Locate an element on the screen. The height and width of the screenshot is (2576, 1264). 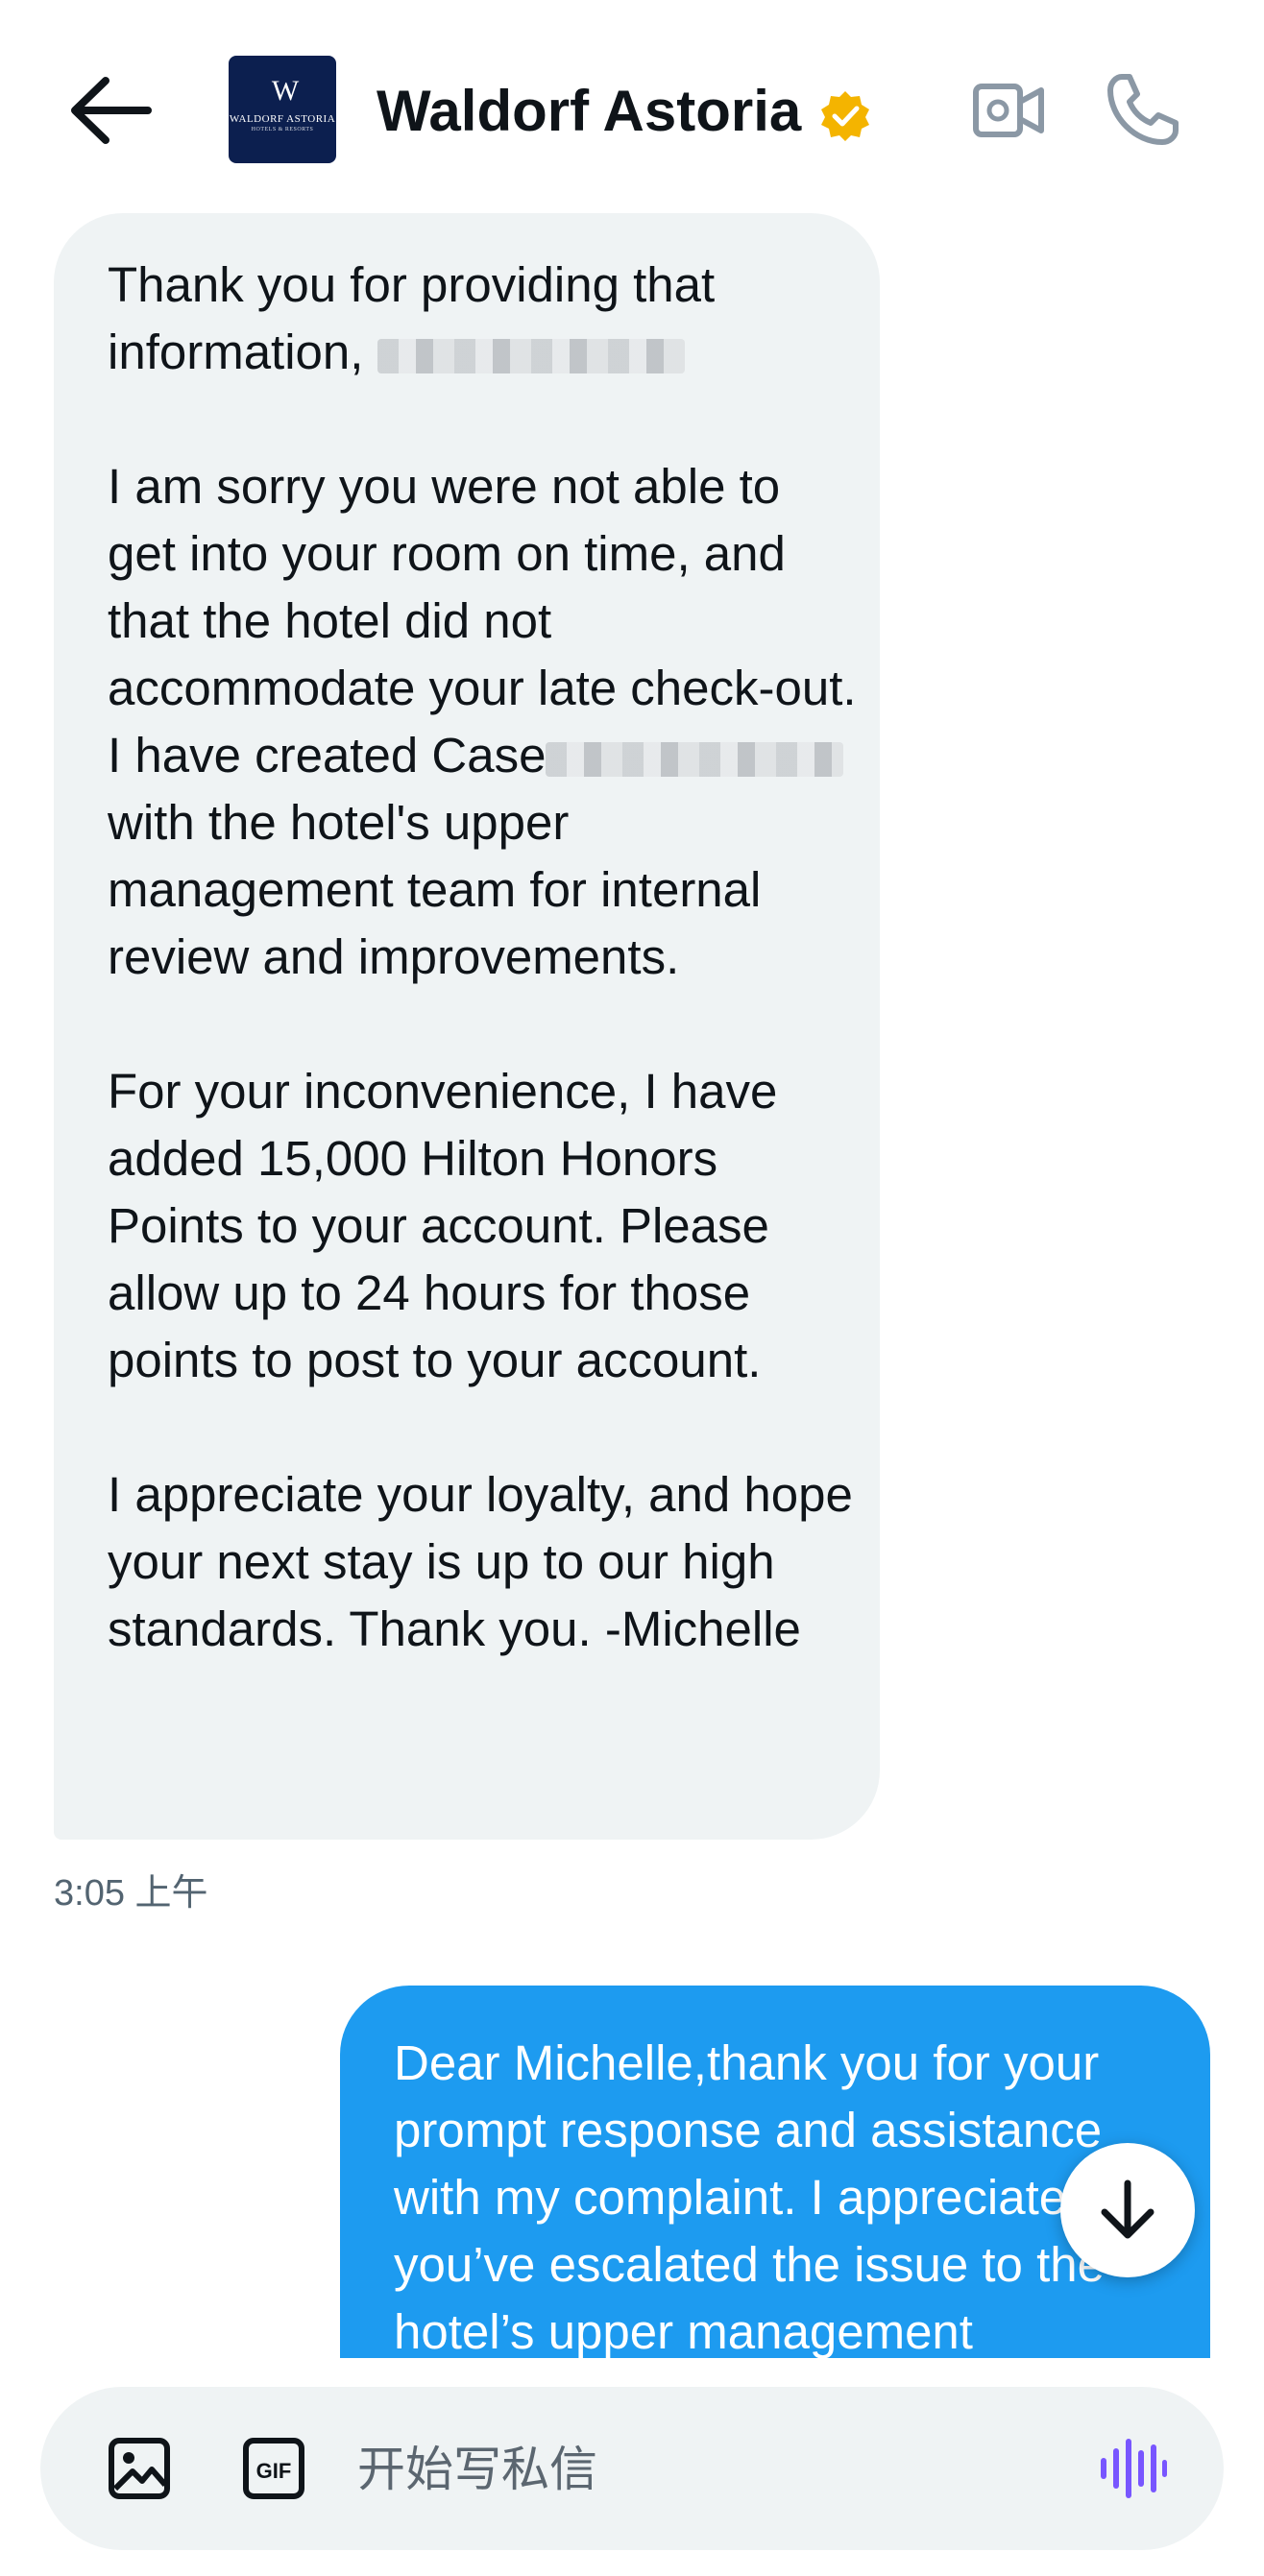
composer: GIF is located at coordinates (632, 2468).